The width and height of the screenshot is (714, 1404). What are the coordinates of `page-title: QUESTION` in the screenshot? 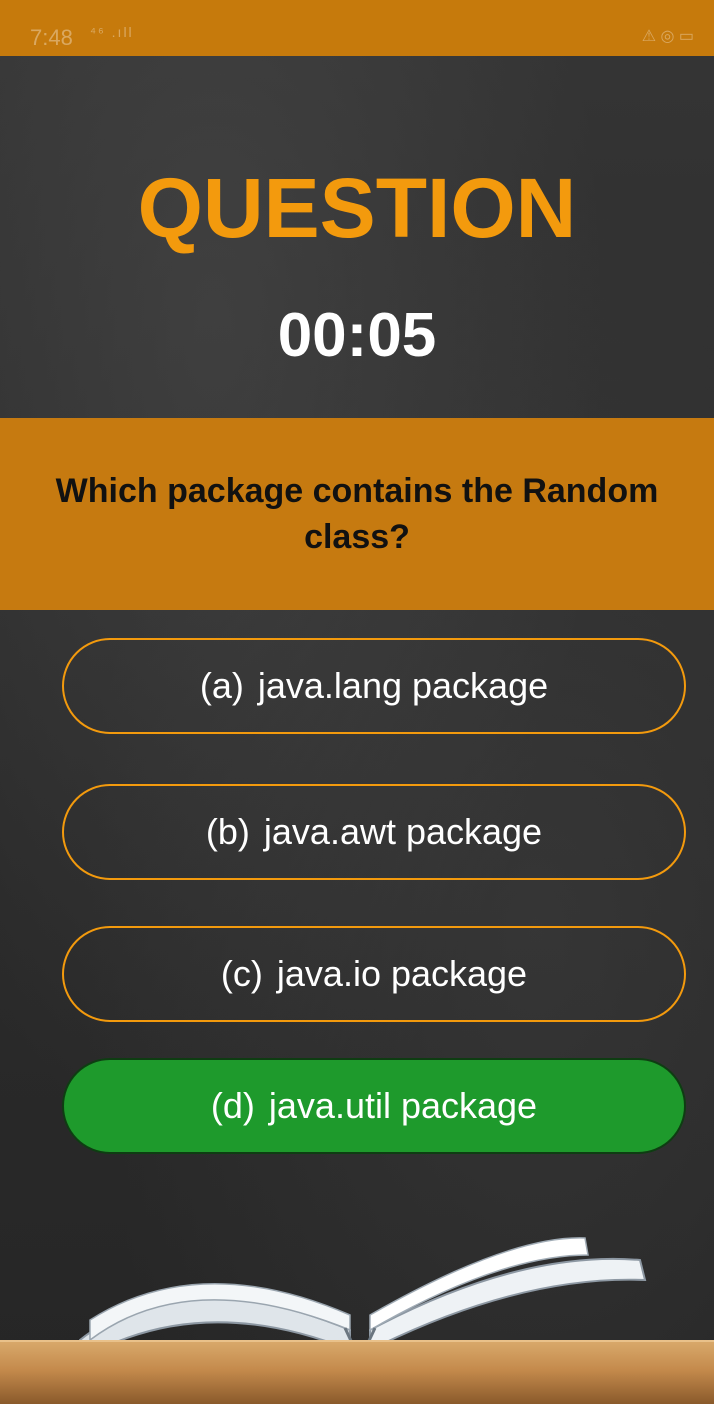 It's located at (357, 208).